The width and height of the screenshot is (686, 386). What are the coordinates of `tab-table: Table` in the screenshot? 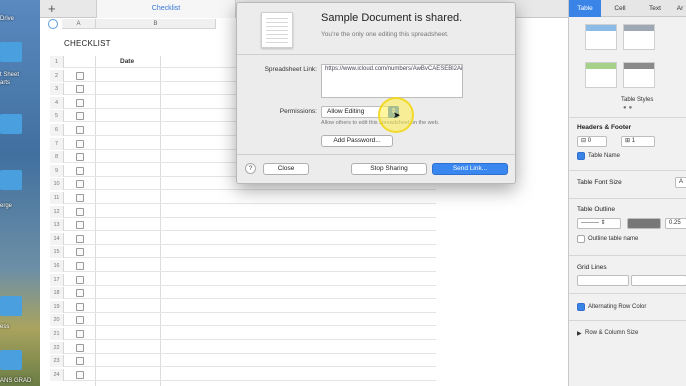 It's located at (585, 8).